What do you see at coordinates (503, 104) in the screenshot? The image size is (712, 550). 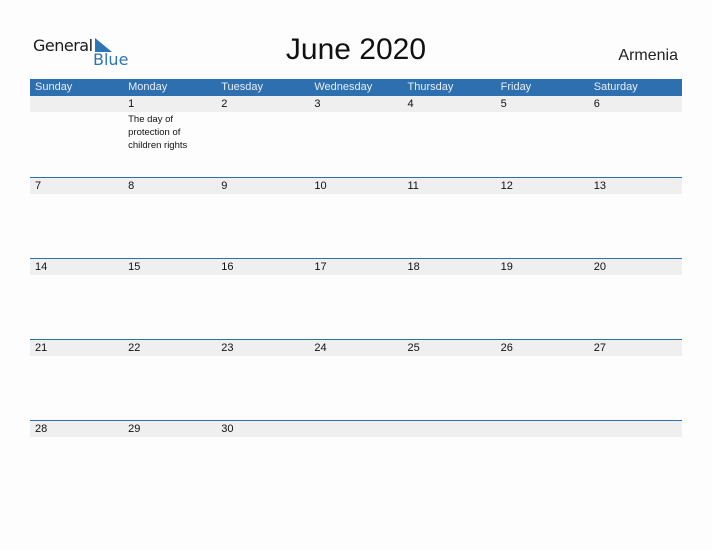 I see `day-number: 5` at bounding box center [503, 104].